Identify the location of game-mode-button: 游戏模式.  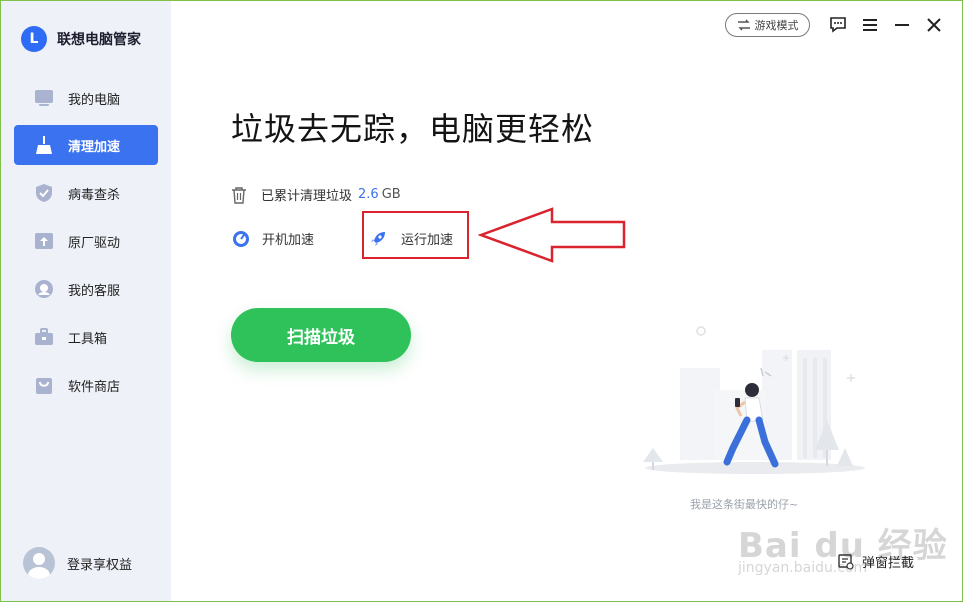
(767, 25).